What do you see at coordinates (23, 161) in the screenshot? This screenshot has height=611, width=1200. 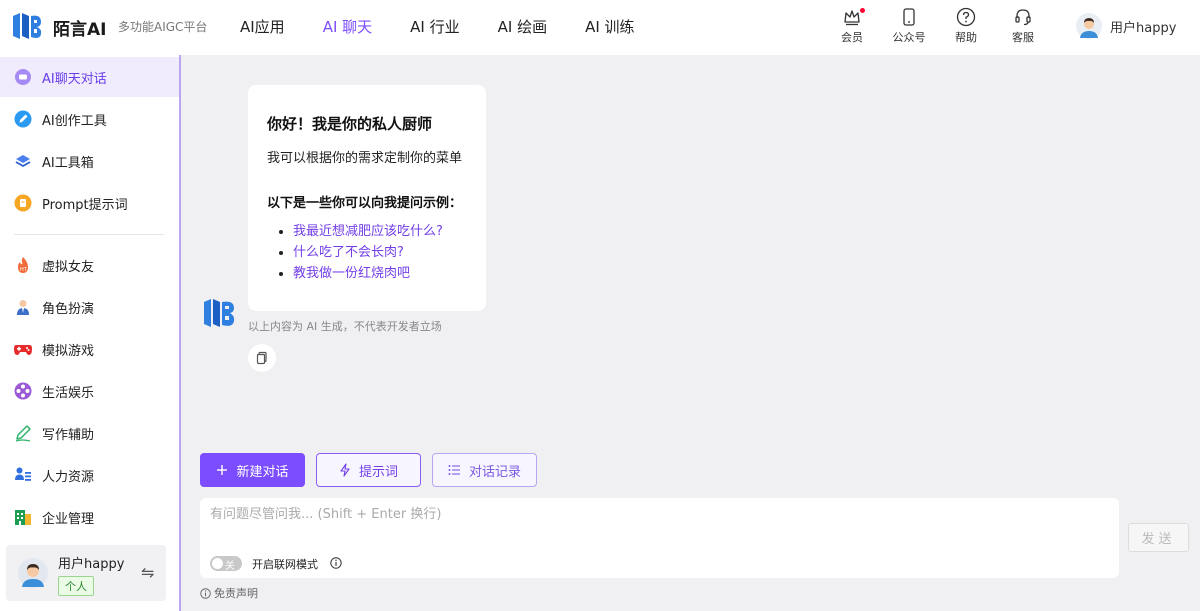 I see `layers-icon` at bounding box center [23, 161].